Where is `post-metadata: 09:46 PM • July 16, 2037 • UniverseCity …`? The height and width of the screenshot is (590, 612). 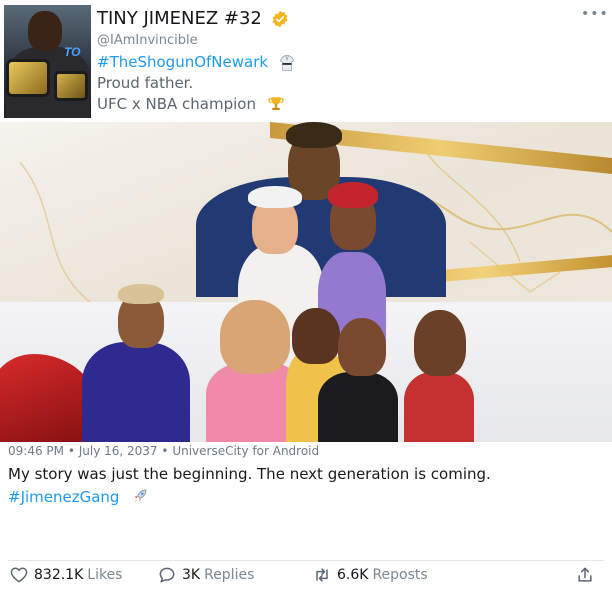 post-metadata: 09:46 PM • July 16, 2037 • UniverseCity … is located at coordinates (164, 451).